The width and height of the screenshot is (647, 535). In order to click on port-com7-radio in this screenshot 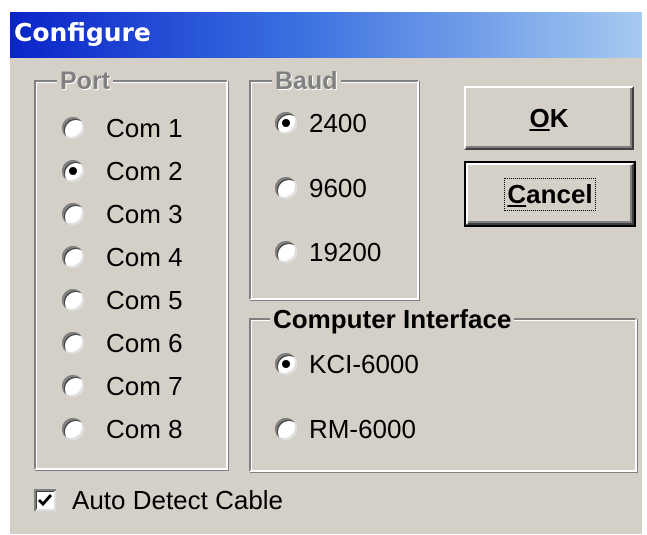, I will do `click(73, 386)`.